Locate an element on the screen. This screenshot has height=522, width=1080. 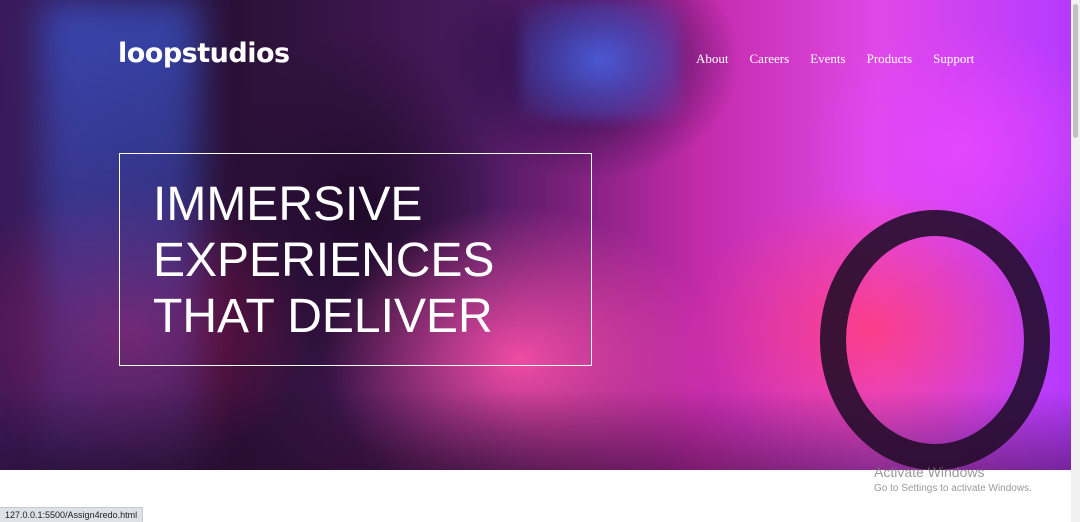
nav-link-about: About is located at coordinates (712, 59).